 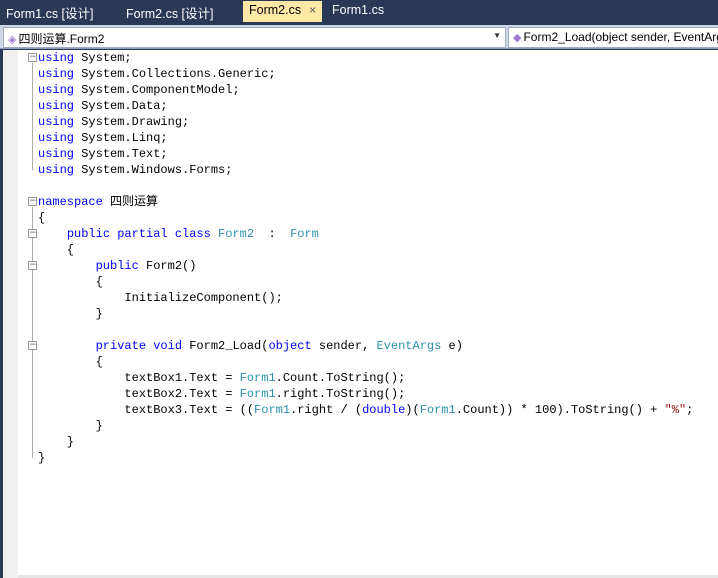 I want to click on code-line: using System.Windows.Forms;, so click(x=365, y=170).